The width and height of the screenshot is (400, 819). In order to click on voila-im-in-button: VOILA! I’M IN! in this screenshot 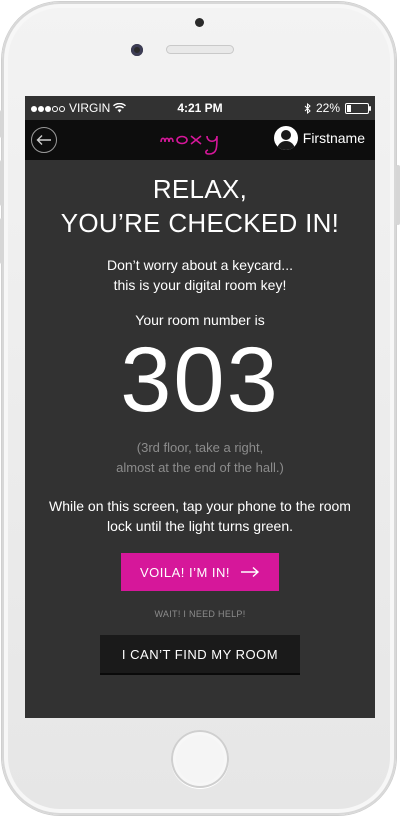, I will do `click(200, 572)`.